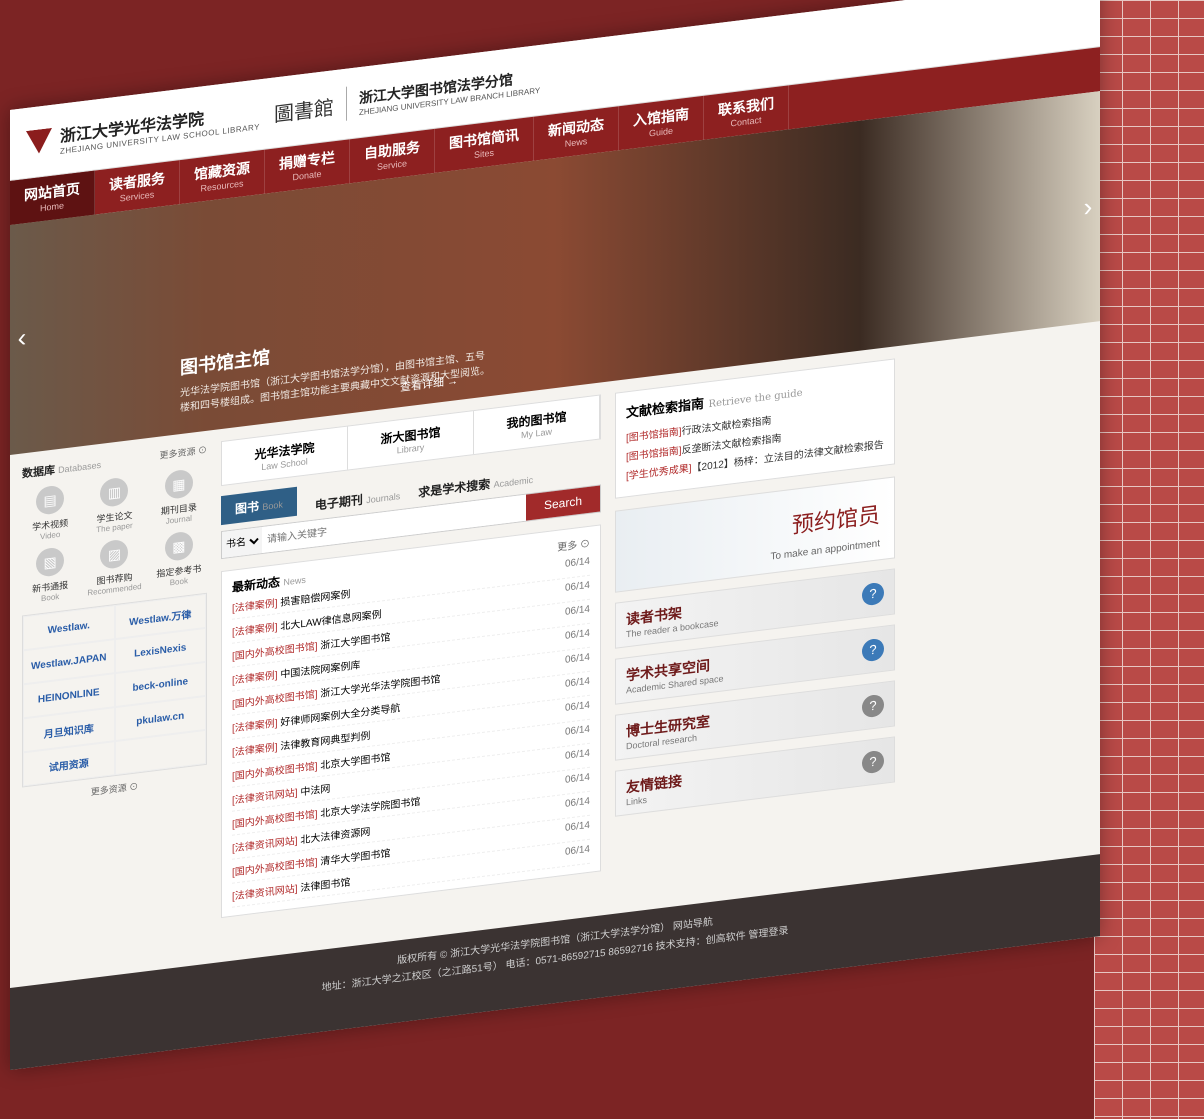 This screenshot has height=1119, width=1204. What do you see at coordinates (242, 542) in the screenshot?
I see `search-field-select: 书名` at bounding box center [242, 542].